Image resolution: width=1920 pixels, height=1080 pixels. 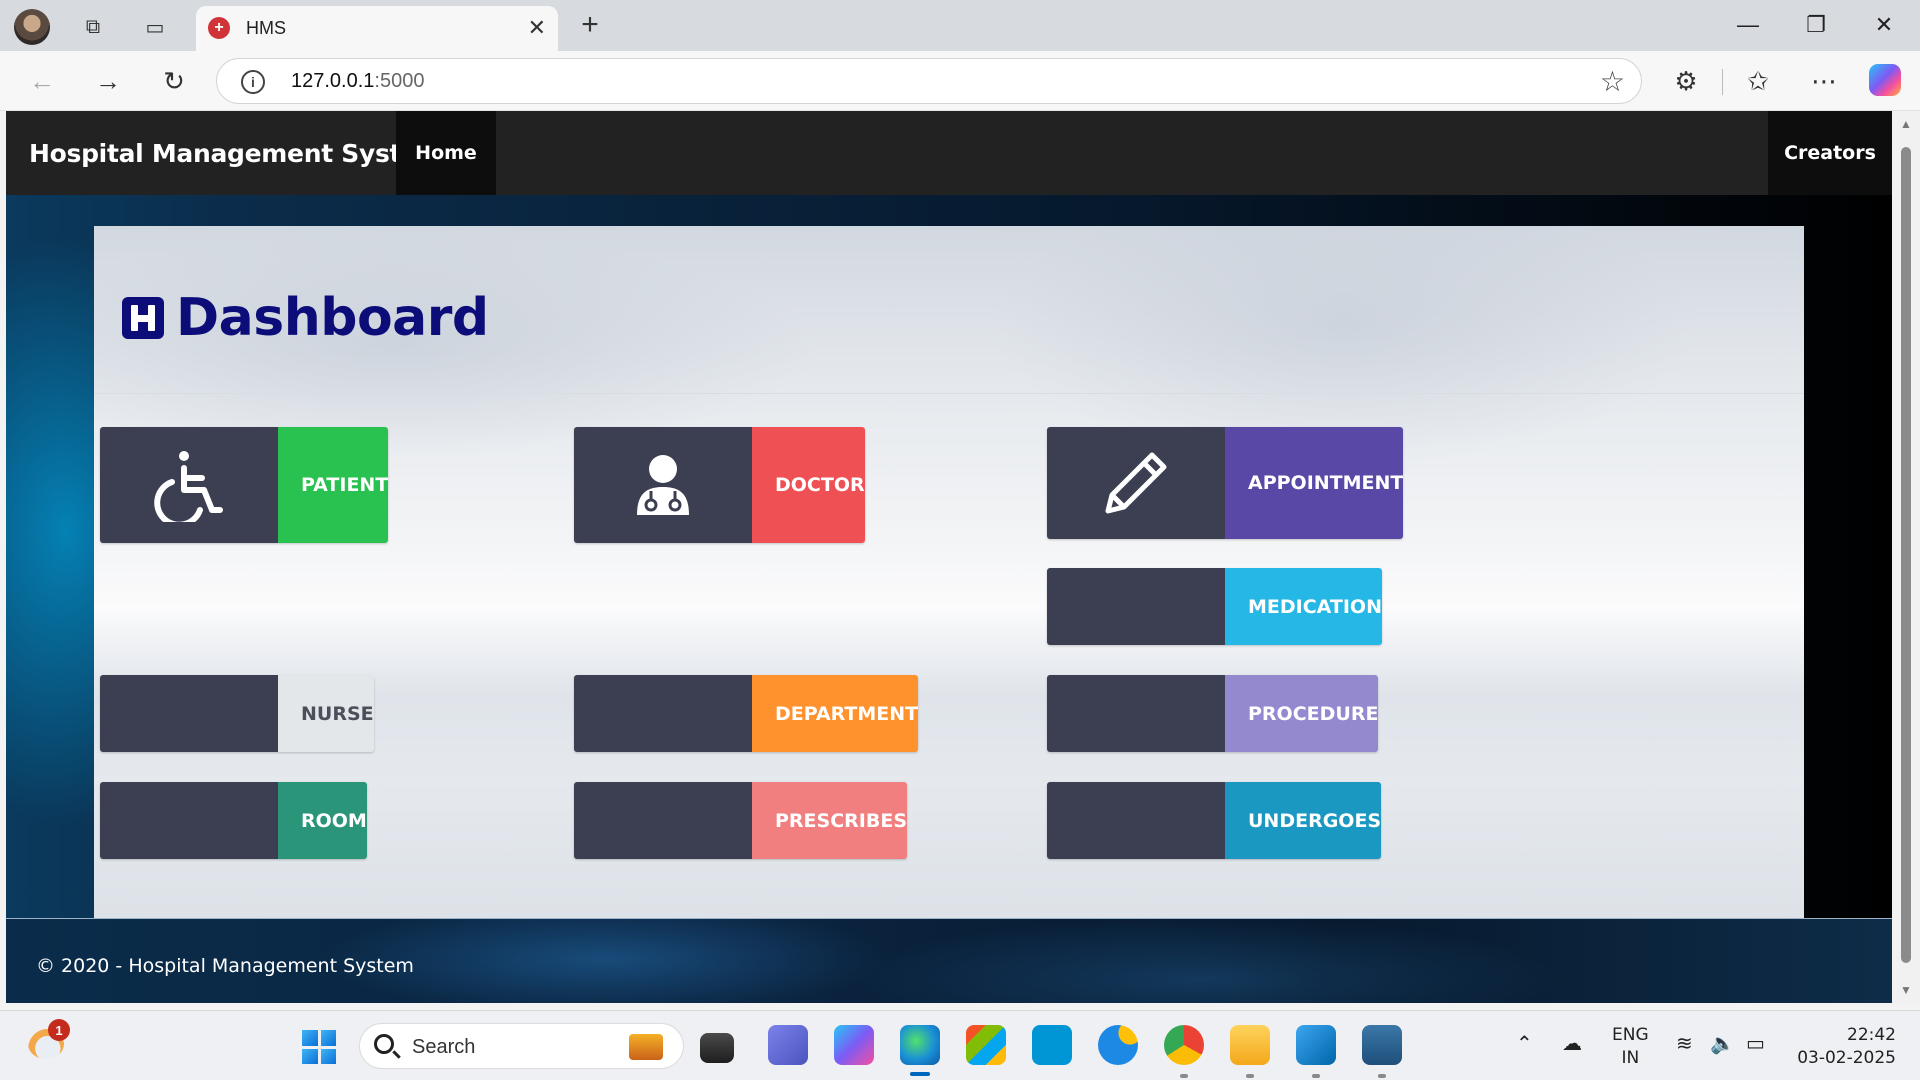 I want to click on card-appointment: APPOINTMENT, so click(x=1225, y=483).